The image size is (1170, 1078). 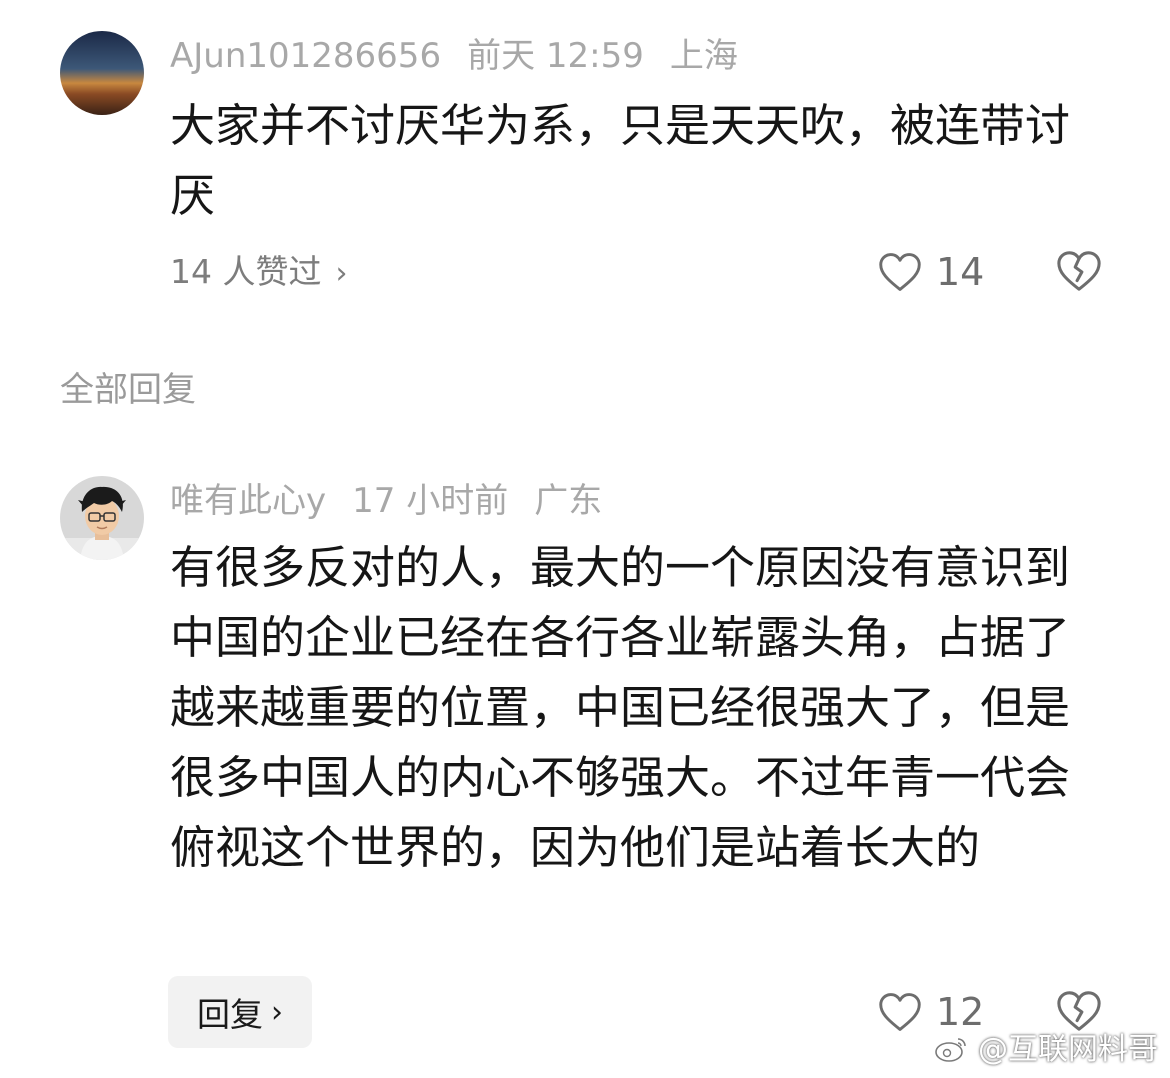 What do you see at coordinates (635, 161) in the screenshot?
I see `comment-text: 大家并不讨厌华为系，只是天天吹，被连带讨厌` at bounding box center [635, 161].